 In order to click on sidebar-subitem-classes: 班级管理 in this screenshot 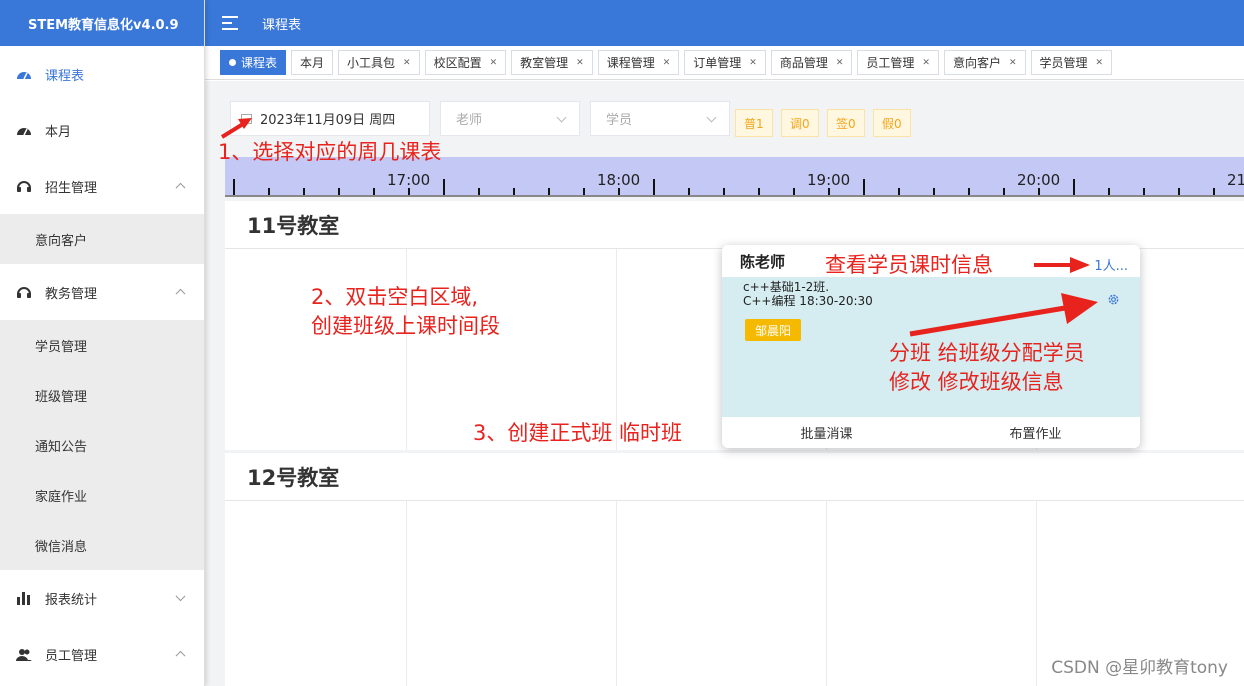, I will do `click(102, 395)`.